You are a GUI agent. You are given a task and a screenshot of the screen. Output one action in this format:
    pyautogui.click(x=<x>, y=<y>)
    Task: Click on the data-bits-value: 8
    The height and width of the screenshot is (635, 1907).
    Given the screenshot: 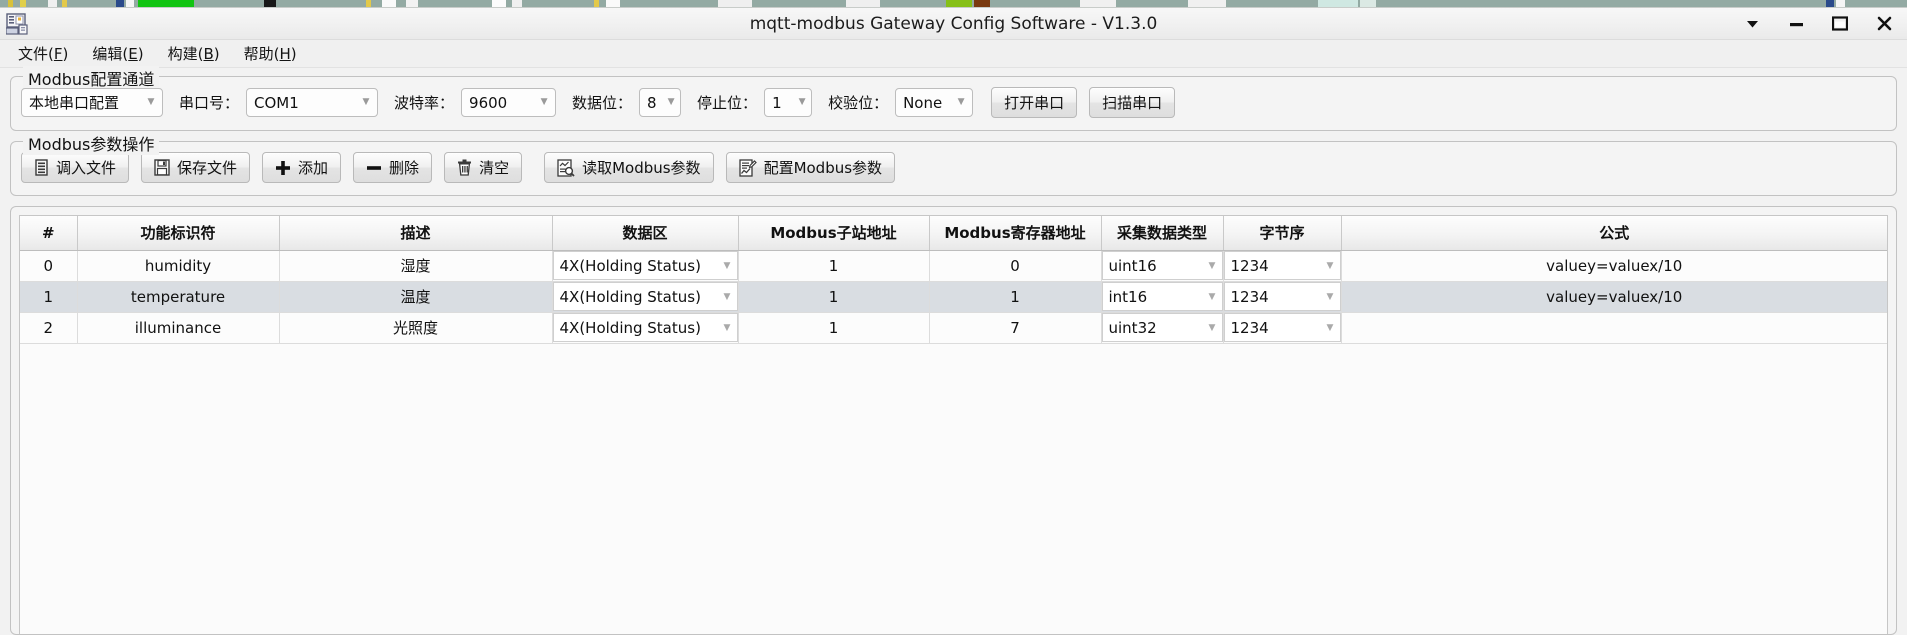 What is the action you would take?
    pyautogui.click(x=652, y=102)
    